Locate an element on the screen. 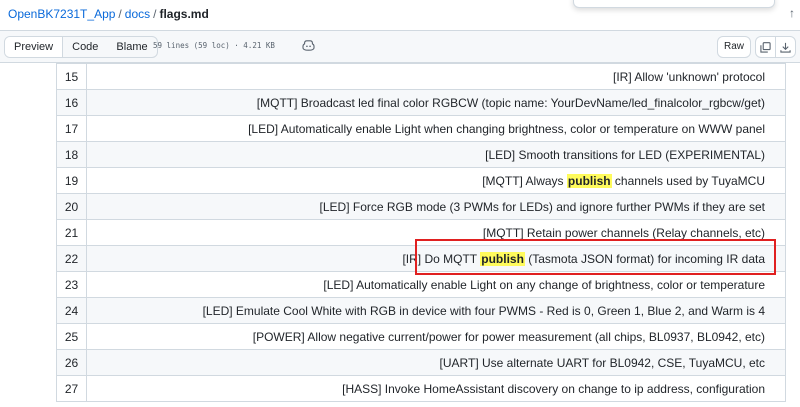  table-row: 15 [IR] Allow 'unknown' protocol is located at coordinates (421, 76).